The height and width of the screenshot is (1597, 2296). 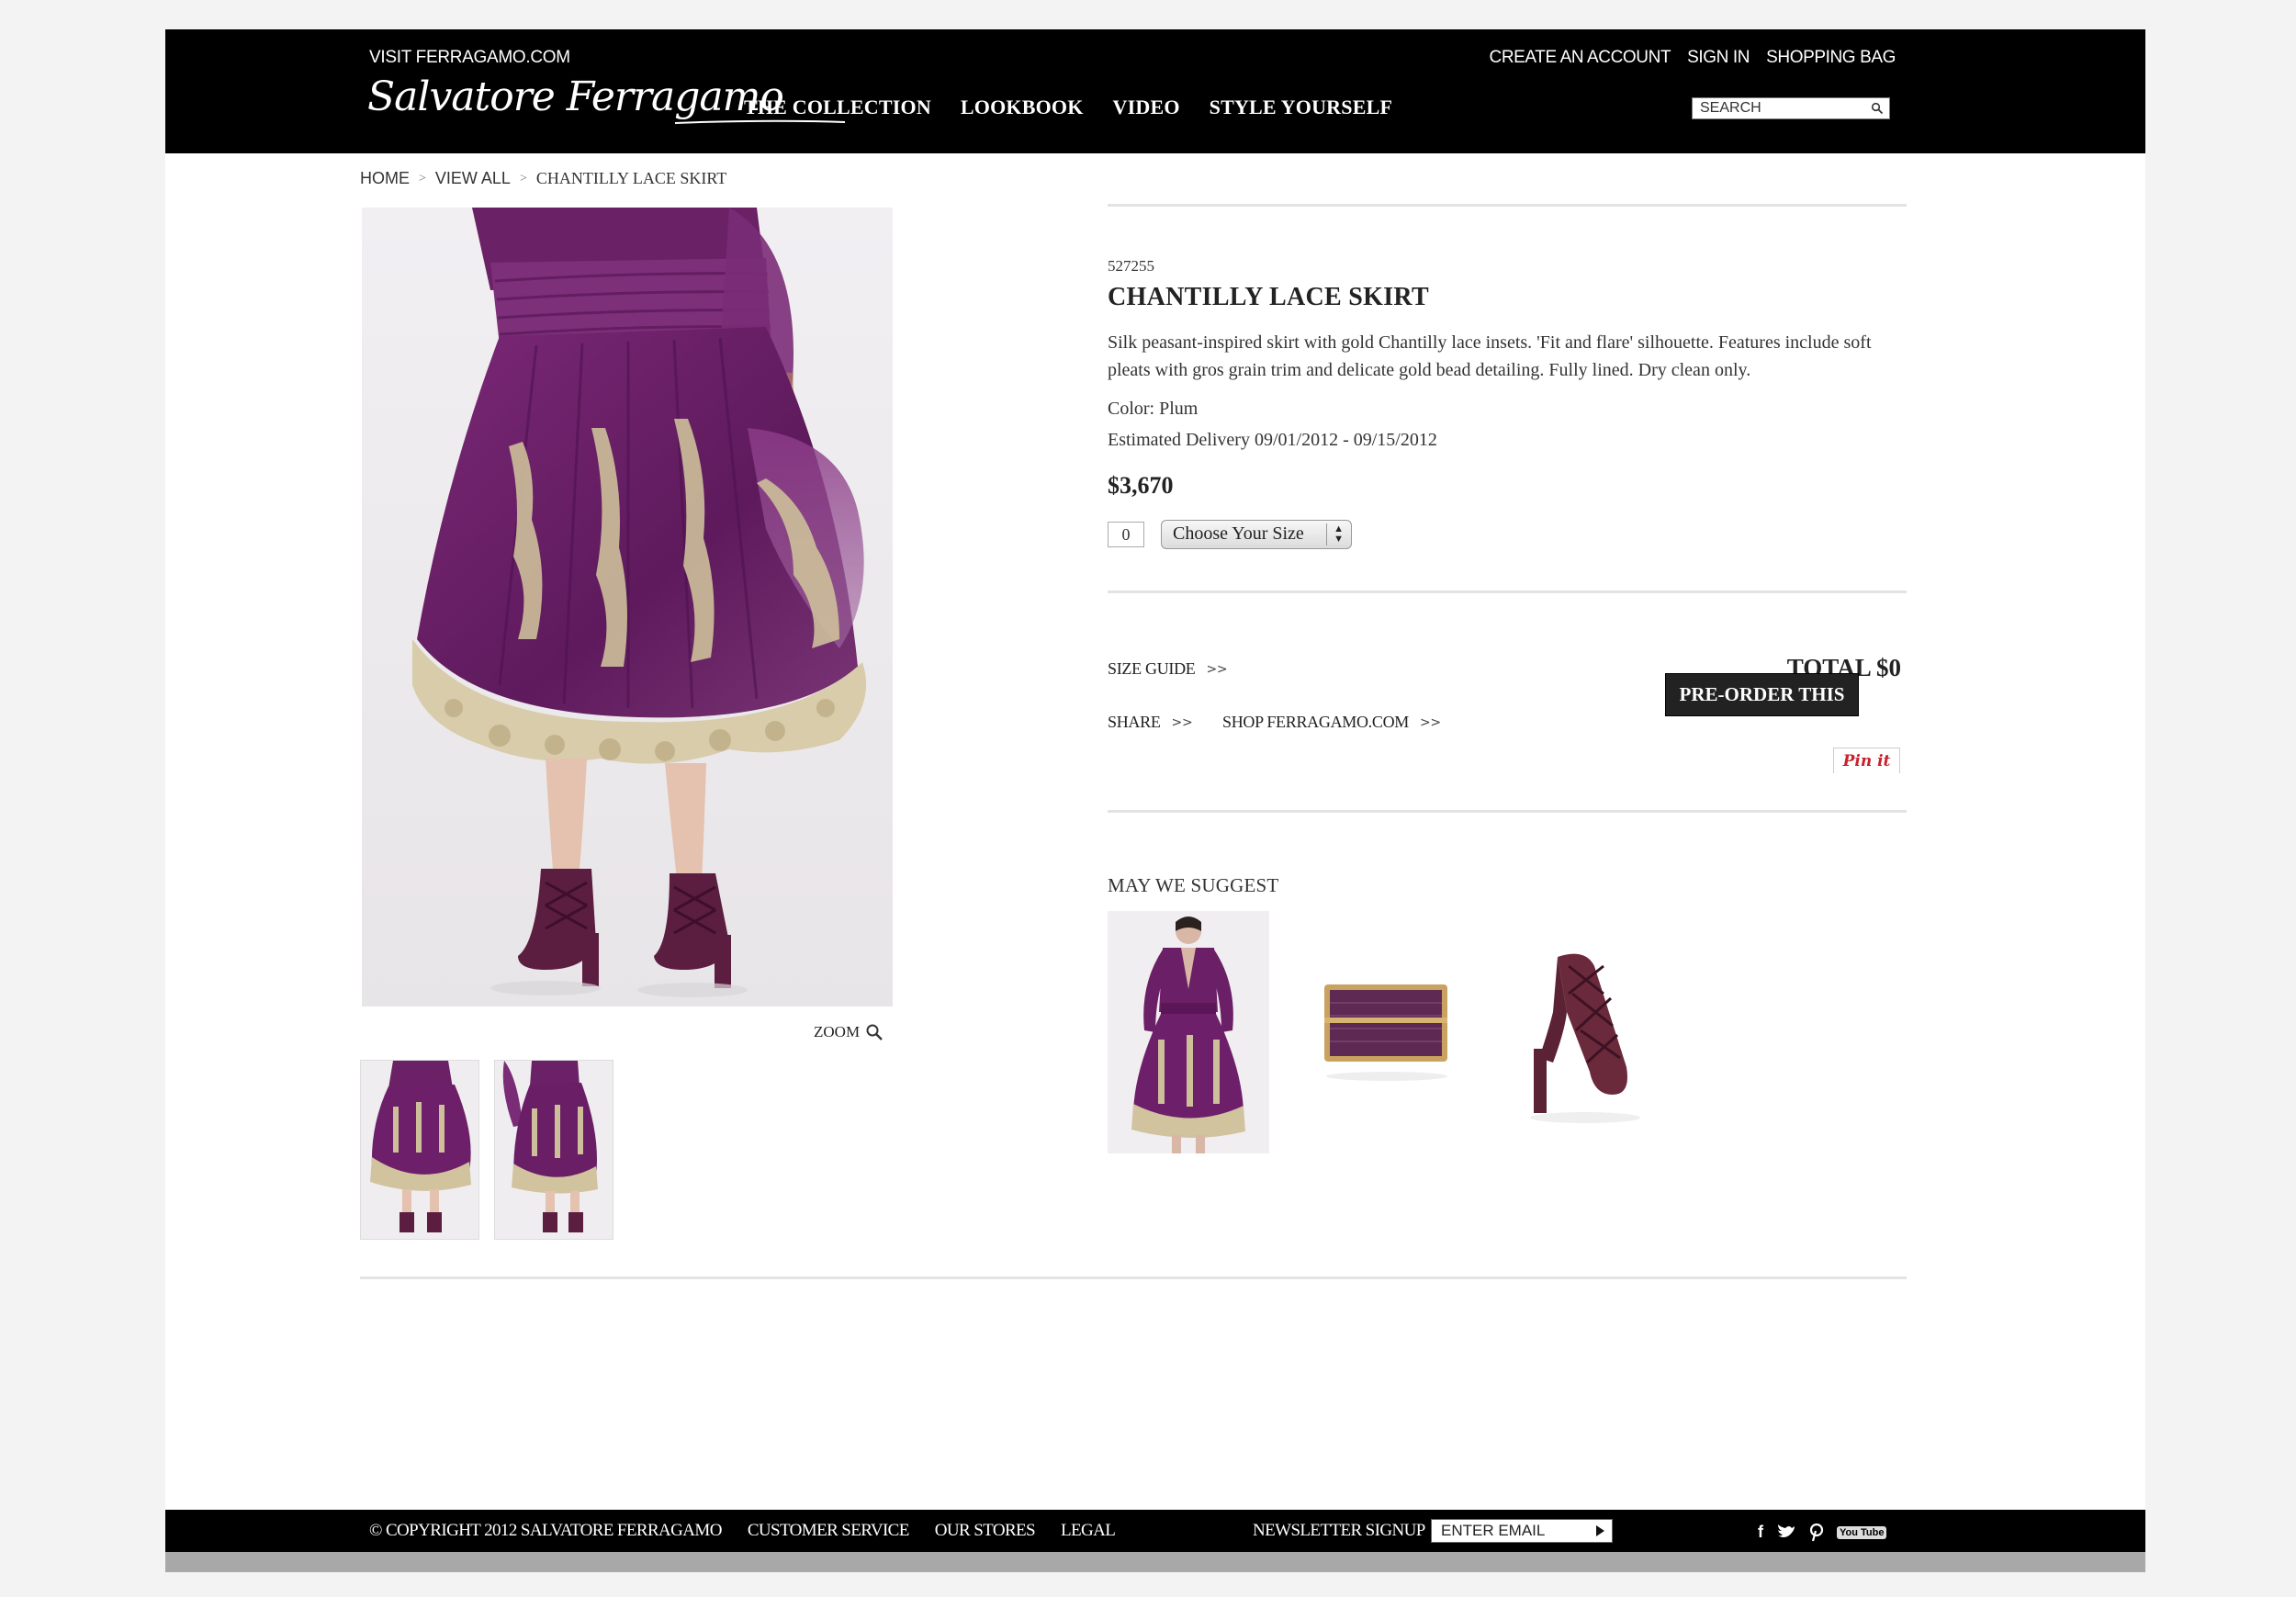 I want to click on thumbnail-front-photo, so click(x=419, y=1150).